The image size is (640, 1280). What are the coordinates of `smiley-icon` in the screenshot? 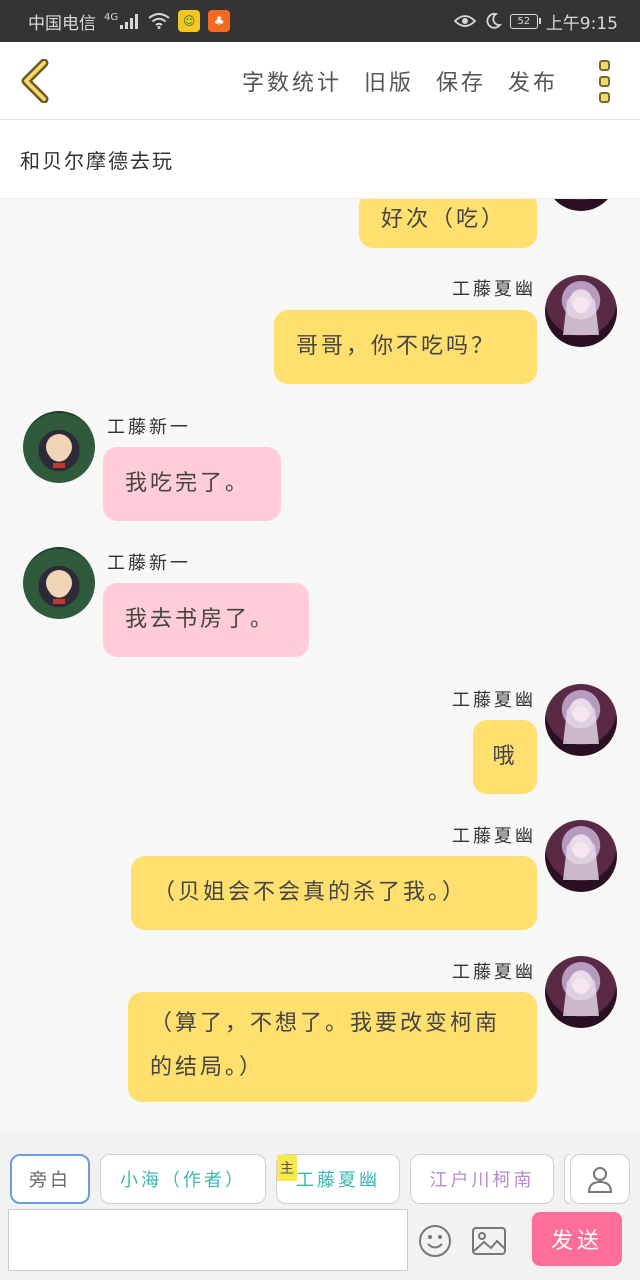 It's located at (435, 1241).